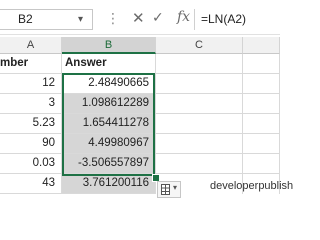  What do you see at coordinates (140, 34) in the screenshot?
I see `divider` at bounding box center [140, 34].